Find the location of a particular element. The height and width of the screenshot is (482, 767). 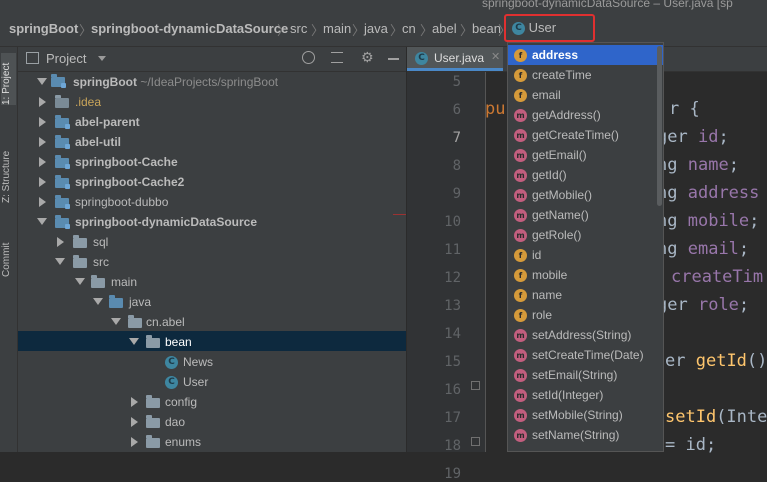

close-icon: ✕ is located at coordinates (495, 56).